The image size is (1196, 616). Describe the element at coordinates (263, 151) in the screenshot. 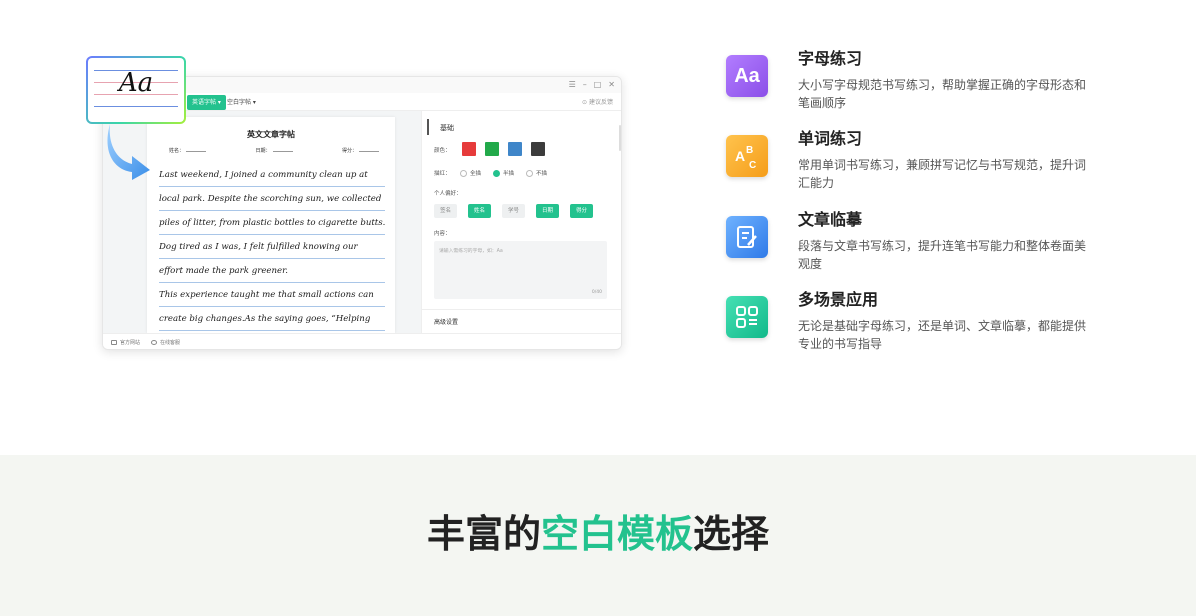

I see `date-label: 日期：` at that location.